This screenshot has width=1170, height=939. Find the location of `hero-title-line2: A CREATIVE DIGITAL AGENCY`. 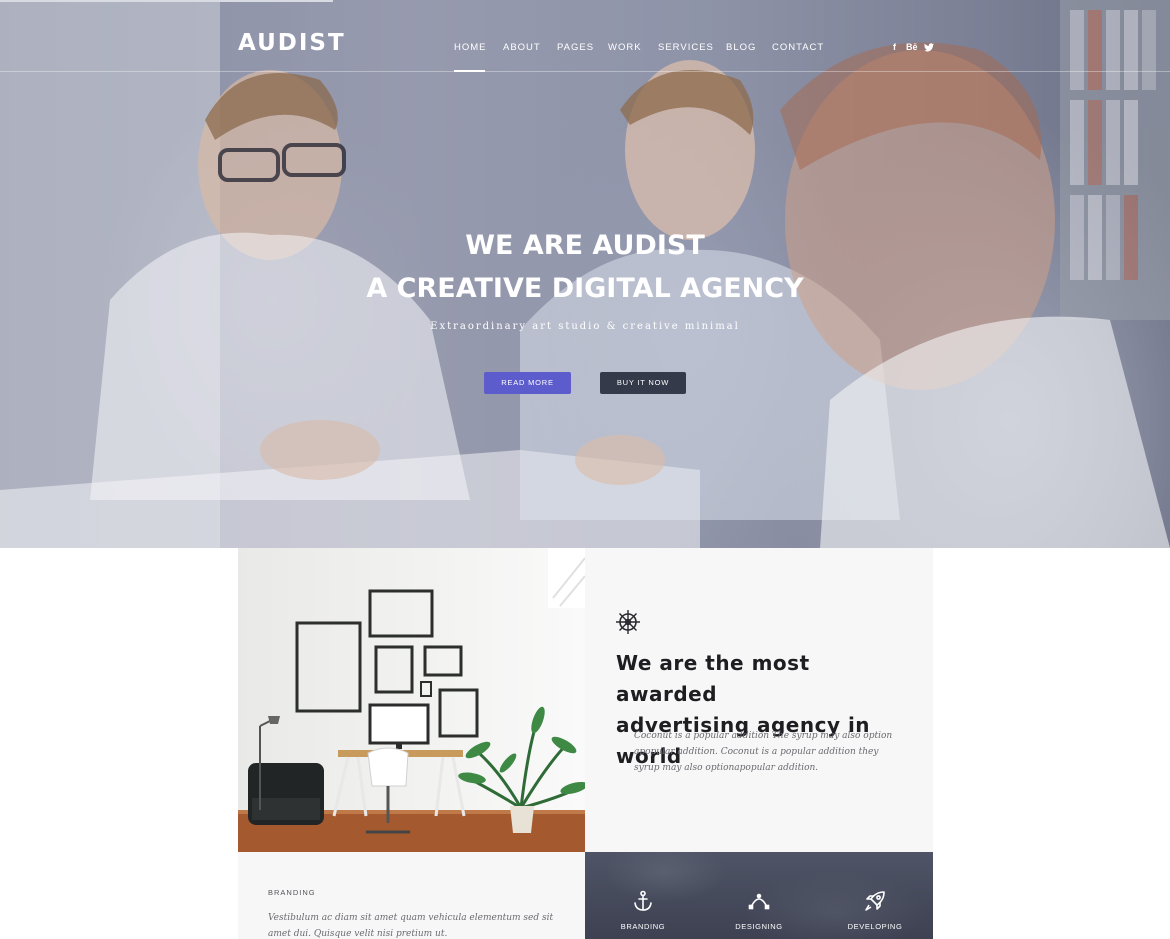

hero-title-line2: A CREATIVE DIGITAL AGENCY is located at coordinates (585, 288).